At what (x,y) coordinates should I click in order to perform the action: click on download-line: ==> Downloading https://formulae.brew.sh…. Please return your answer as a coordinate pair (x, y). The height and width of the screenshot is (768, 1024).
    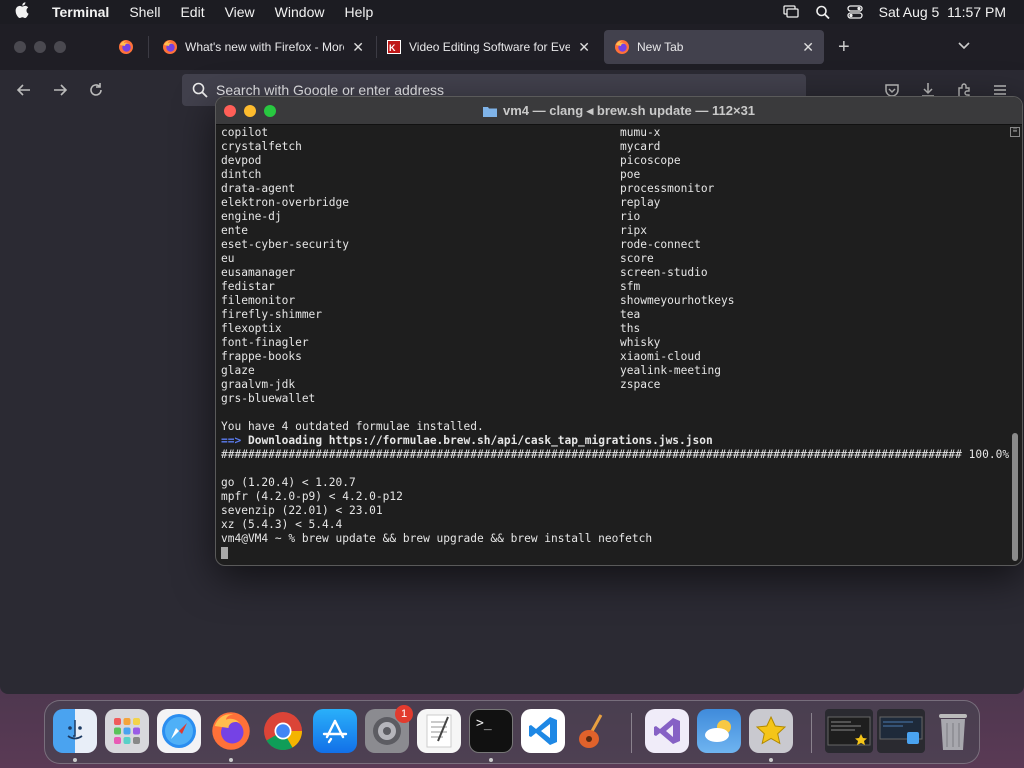
    Looking at the image, I should click on (621, 441).